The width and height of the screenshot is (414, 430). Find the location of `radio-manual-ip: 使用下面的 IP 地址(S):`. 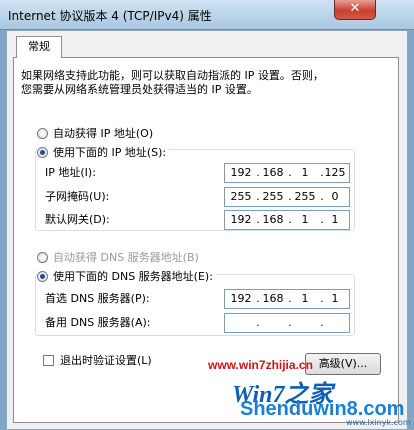

radio-manual-ip: 使用下面的 IP 地址(S): is located at coordinates (103, 152).